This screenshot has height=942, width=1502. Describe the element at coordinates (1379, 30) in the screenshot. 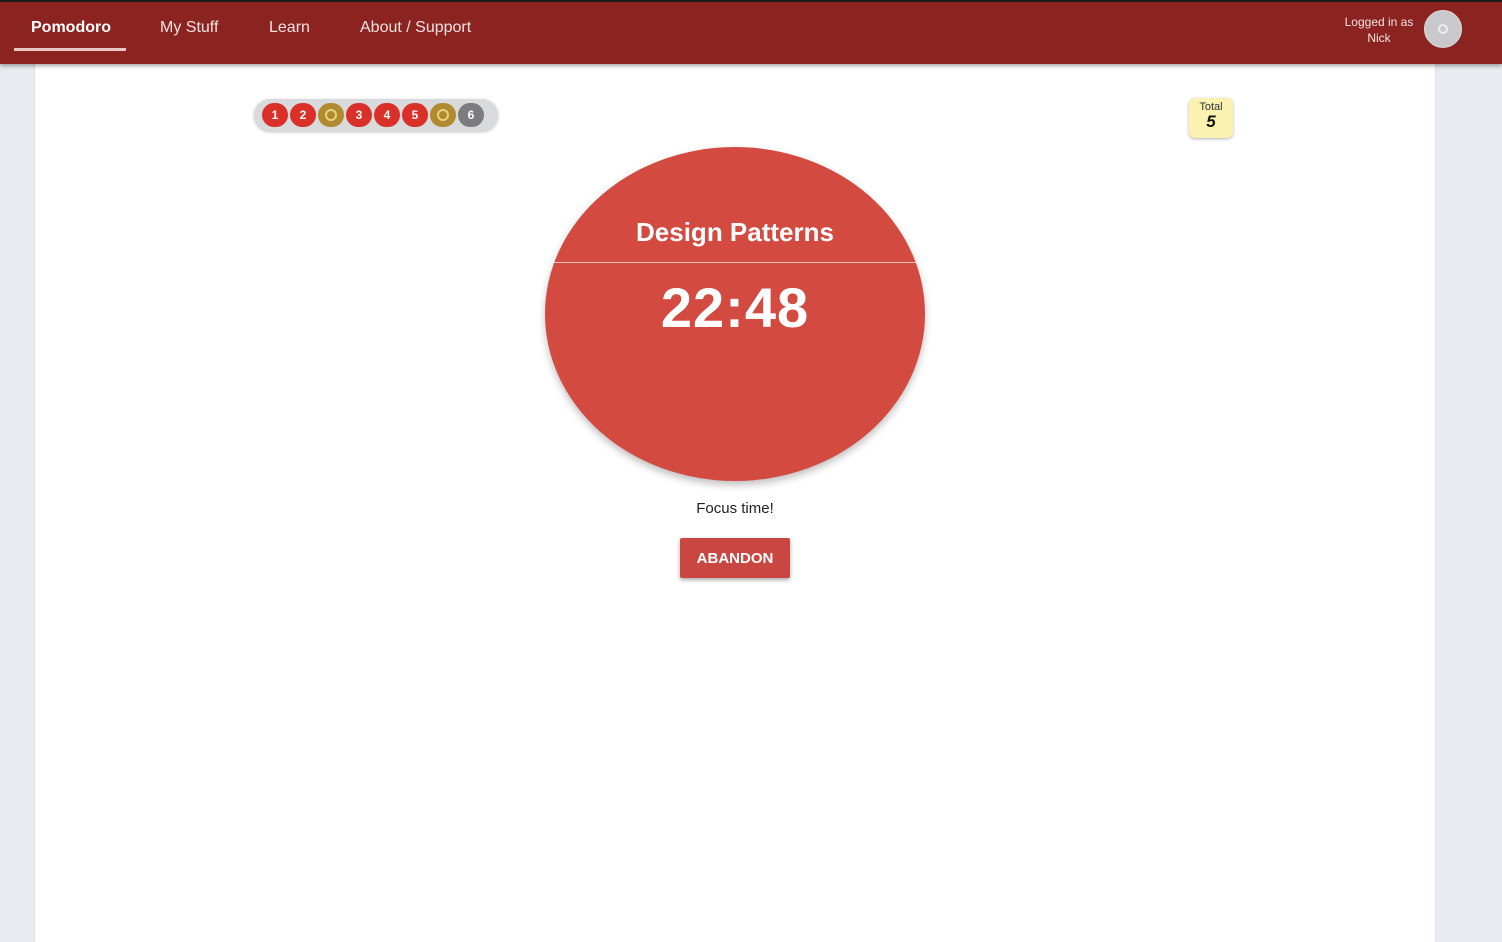

I see `login-status: Logged in as Nick` at that location.